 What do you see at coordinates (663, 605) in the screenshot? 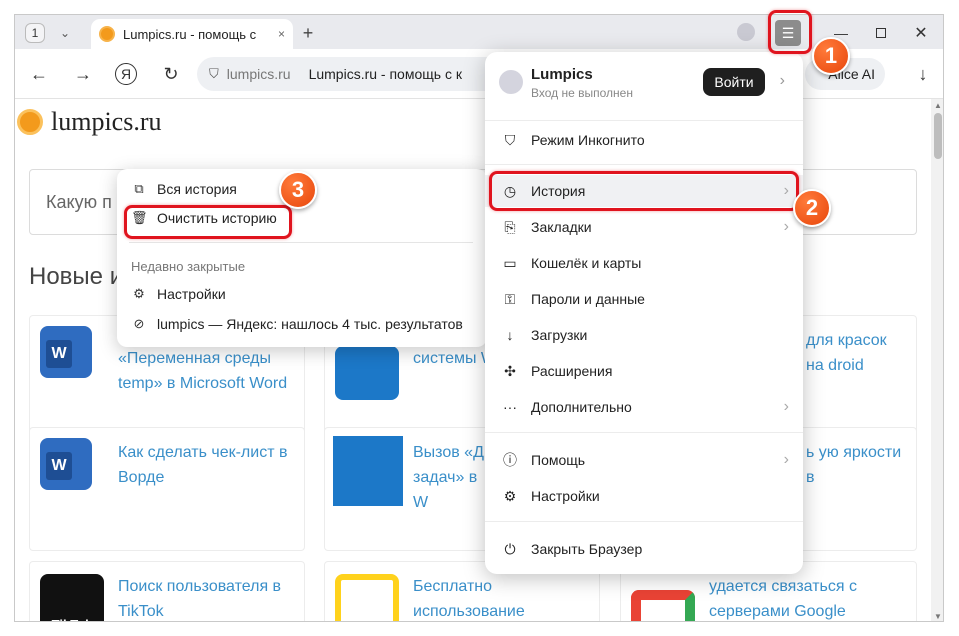
I see `google-icon` at bounding box center [663, 605].